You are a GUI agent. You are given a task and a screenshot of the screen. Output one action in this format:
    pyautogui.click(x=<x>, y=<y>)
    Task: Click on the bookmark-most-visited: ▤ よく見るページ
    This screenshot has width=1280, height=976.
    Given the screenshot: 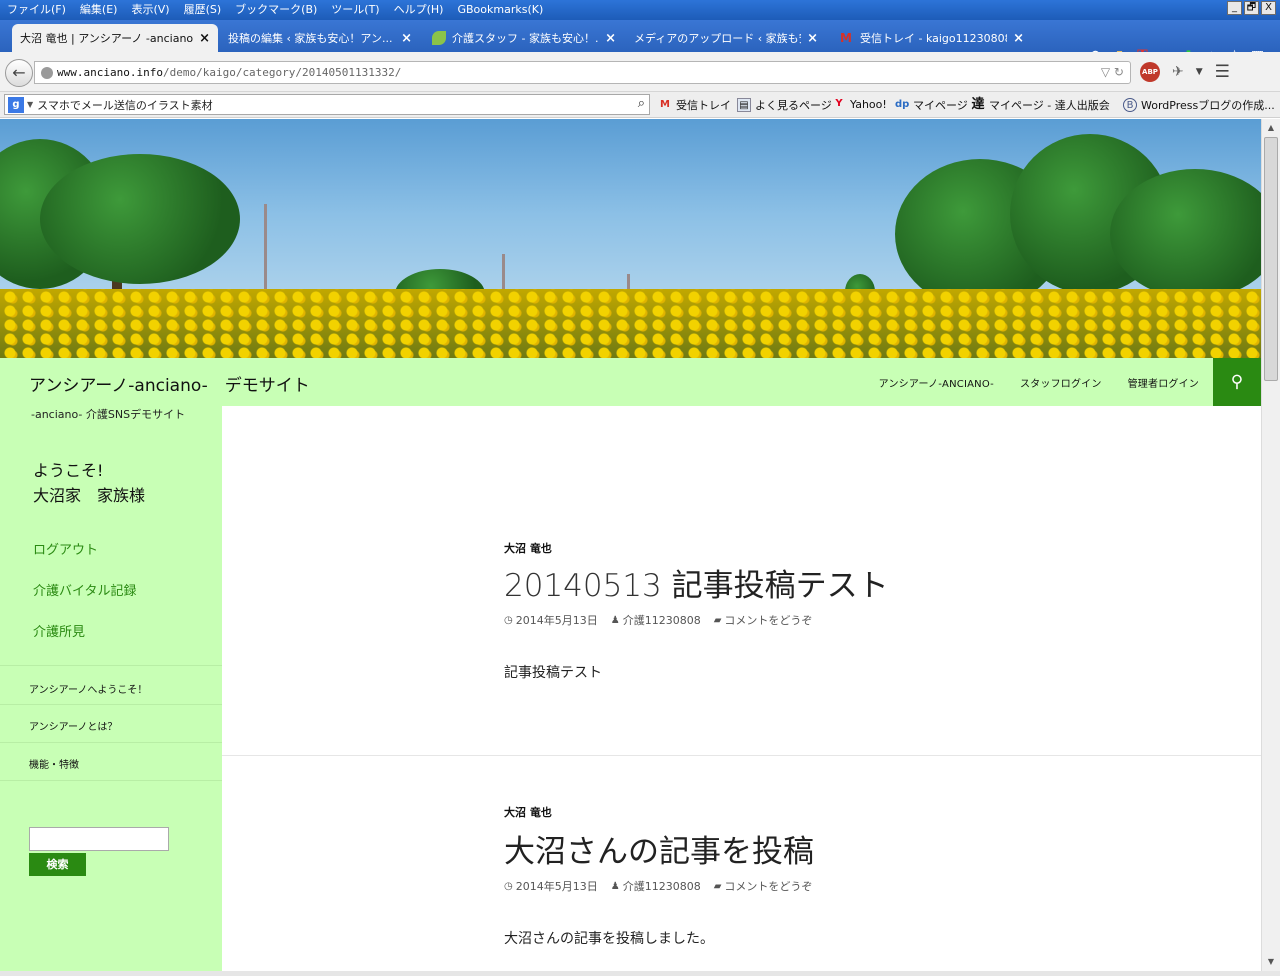 What is the action you would take?
    pyautogui.click(x=784, y=105)
    